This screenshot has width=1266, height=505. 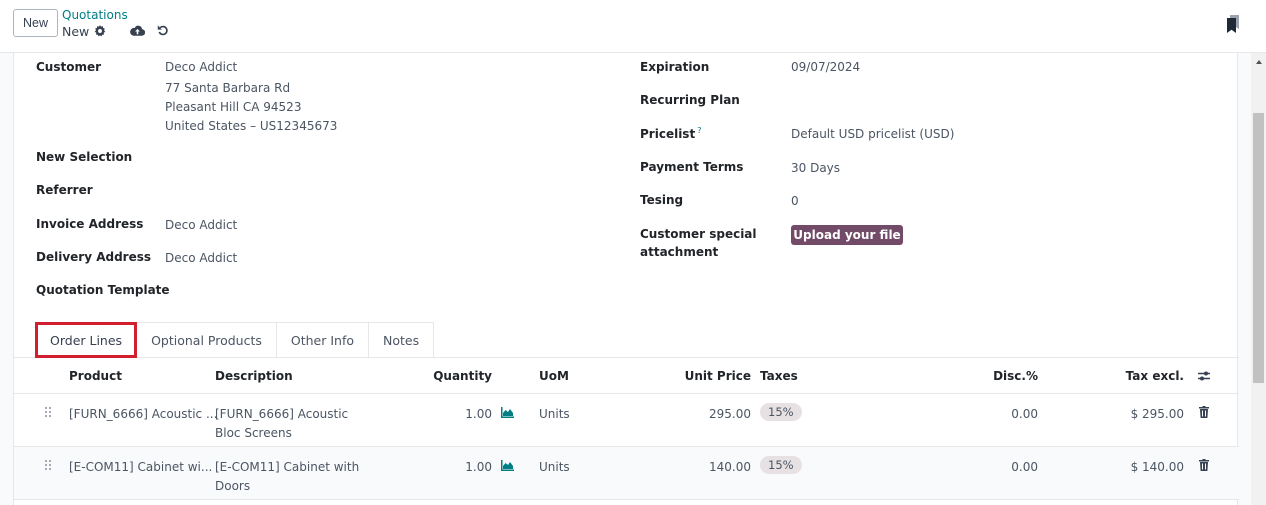 What do you see at coordinates (1157, 467) in the screenshot?
I see `subtotal-cell: $ 140.00` at bounding box center [1157, 467].